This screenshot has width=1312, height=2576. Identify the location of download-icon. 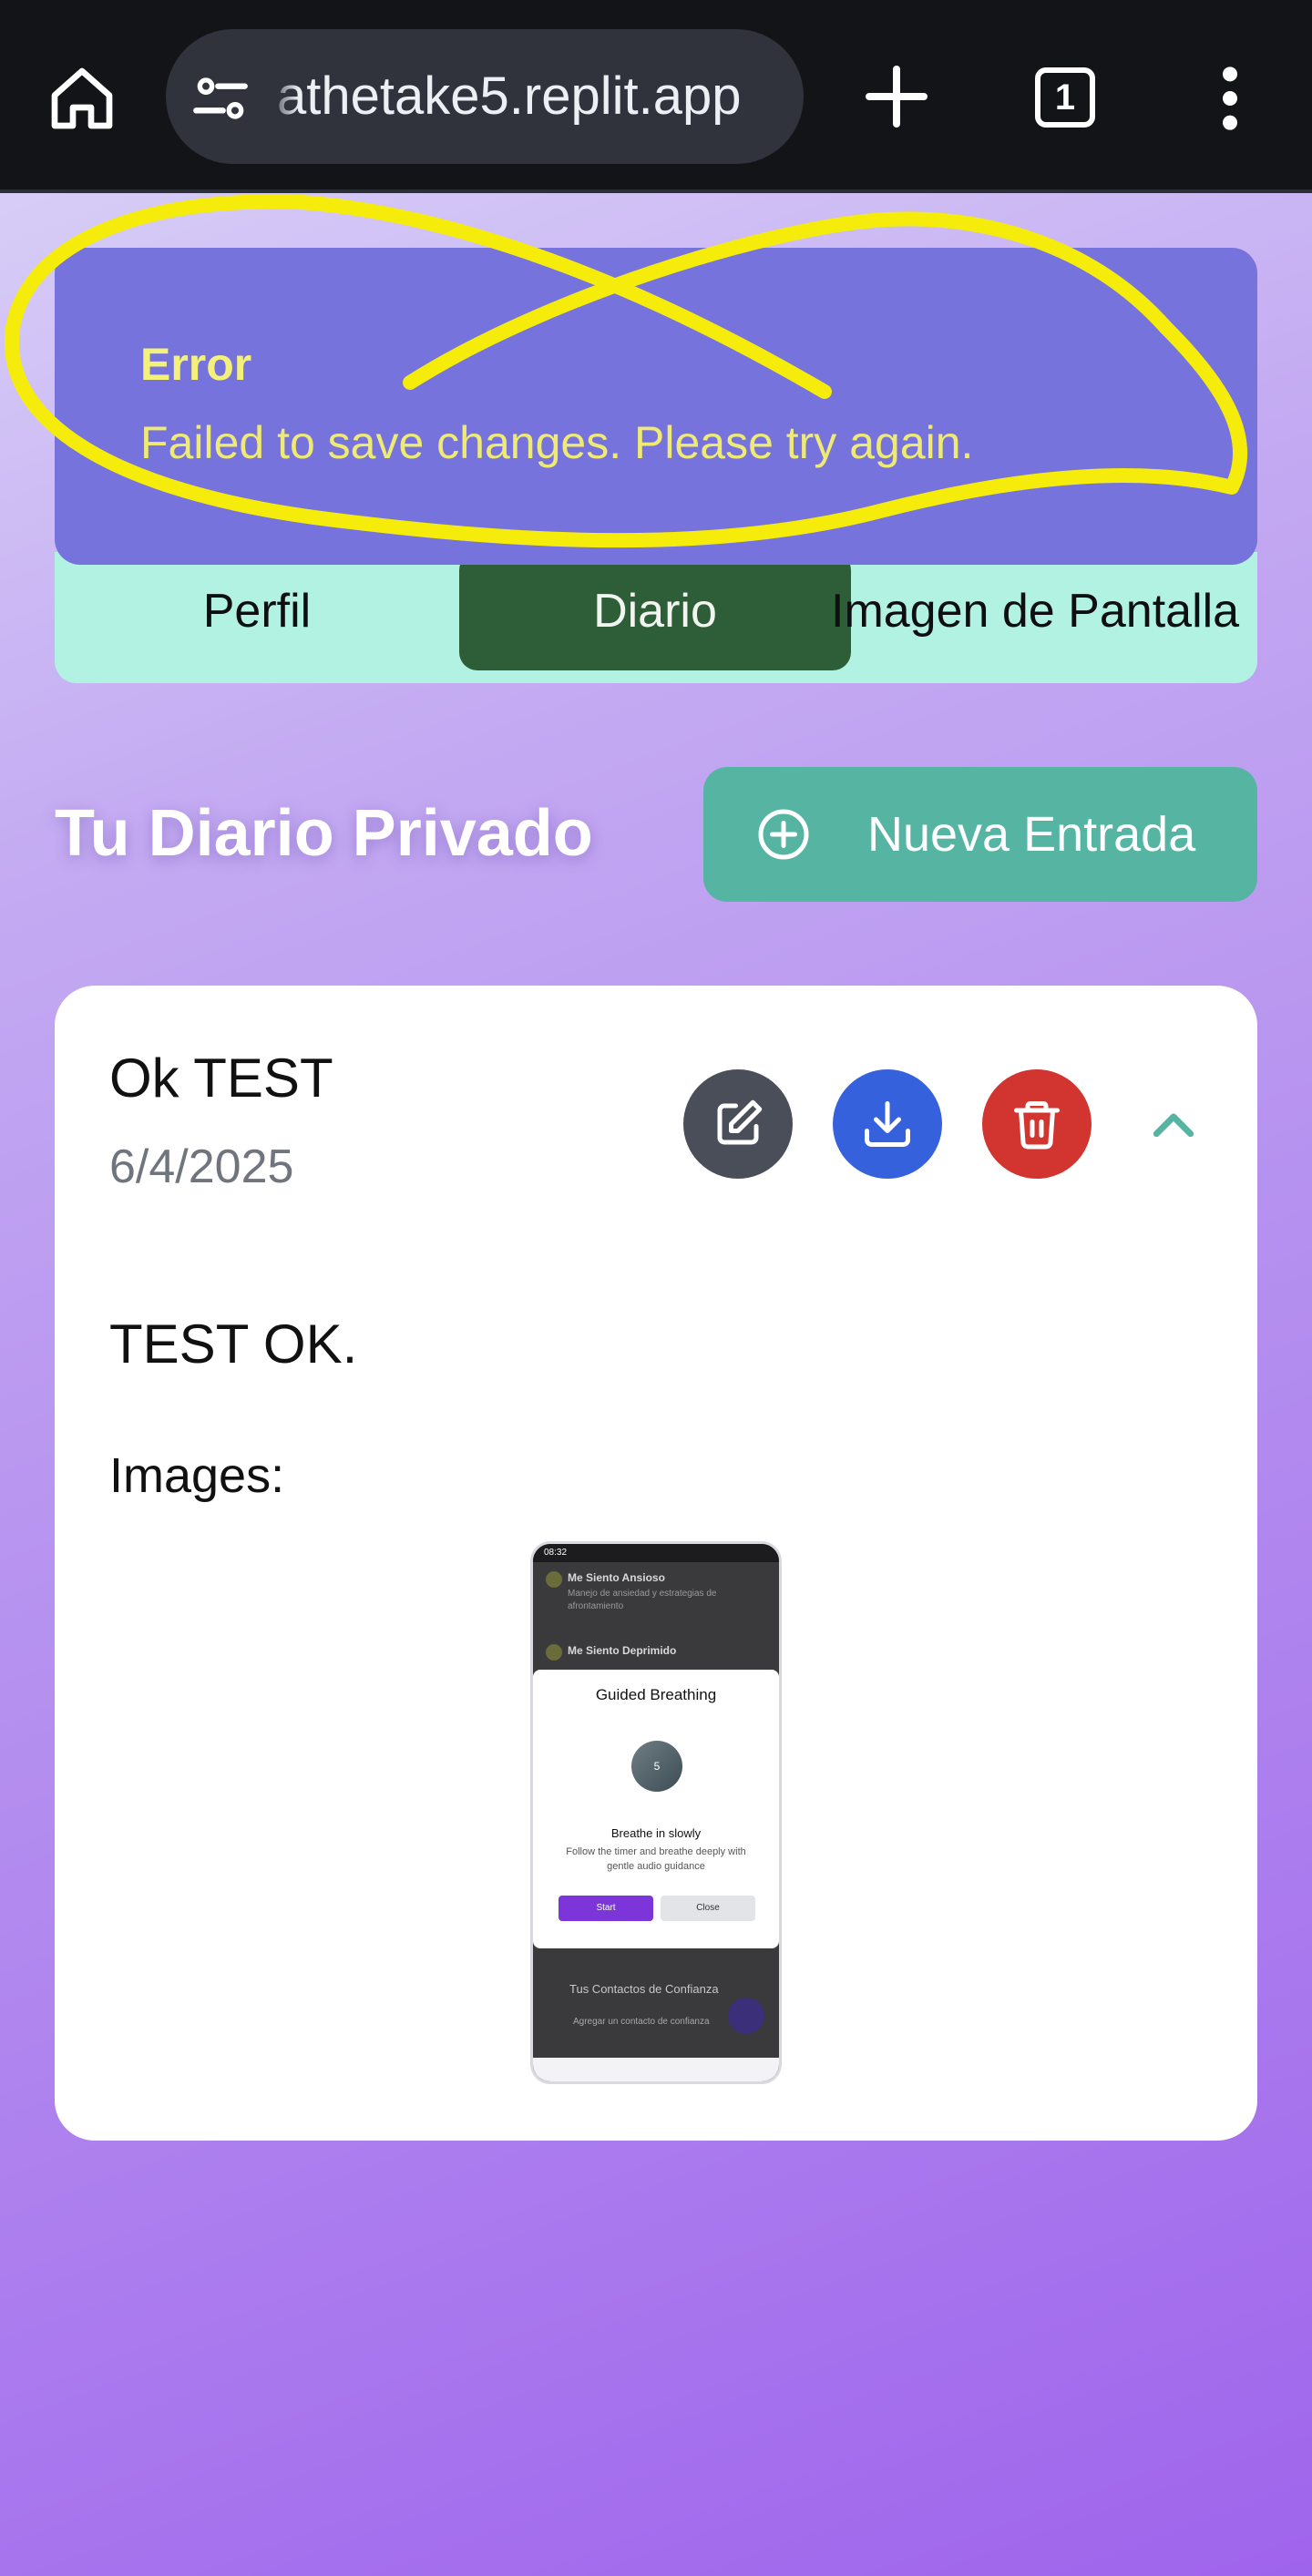
(887, 1124).